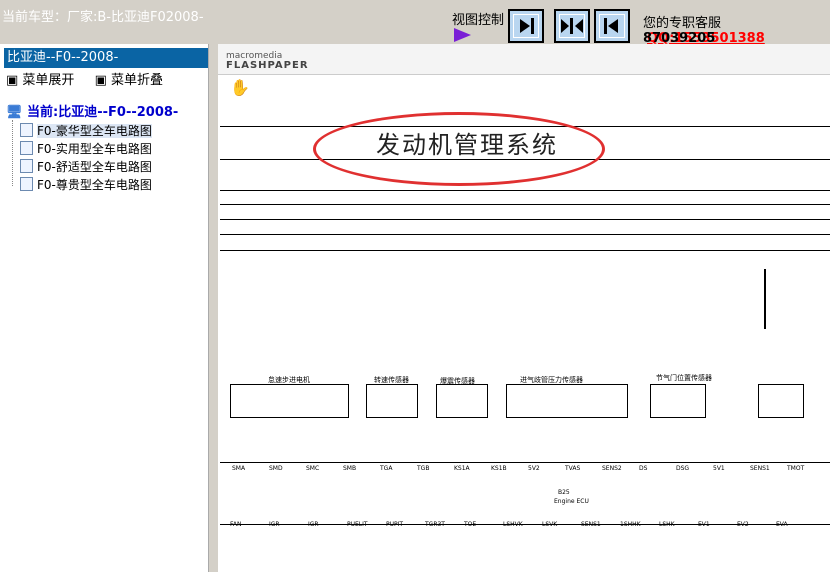 This screenshot has height=572, width=830. Describe the element at coordinates (667, 524) in the screenshot. I see `pin-label: LSHK` at that location.